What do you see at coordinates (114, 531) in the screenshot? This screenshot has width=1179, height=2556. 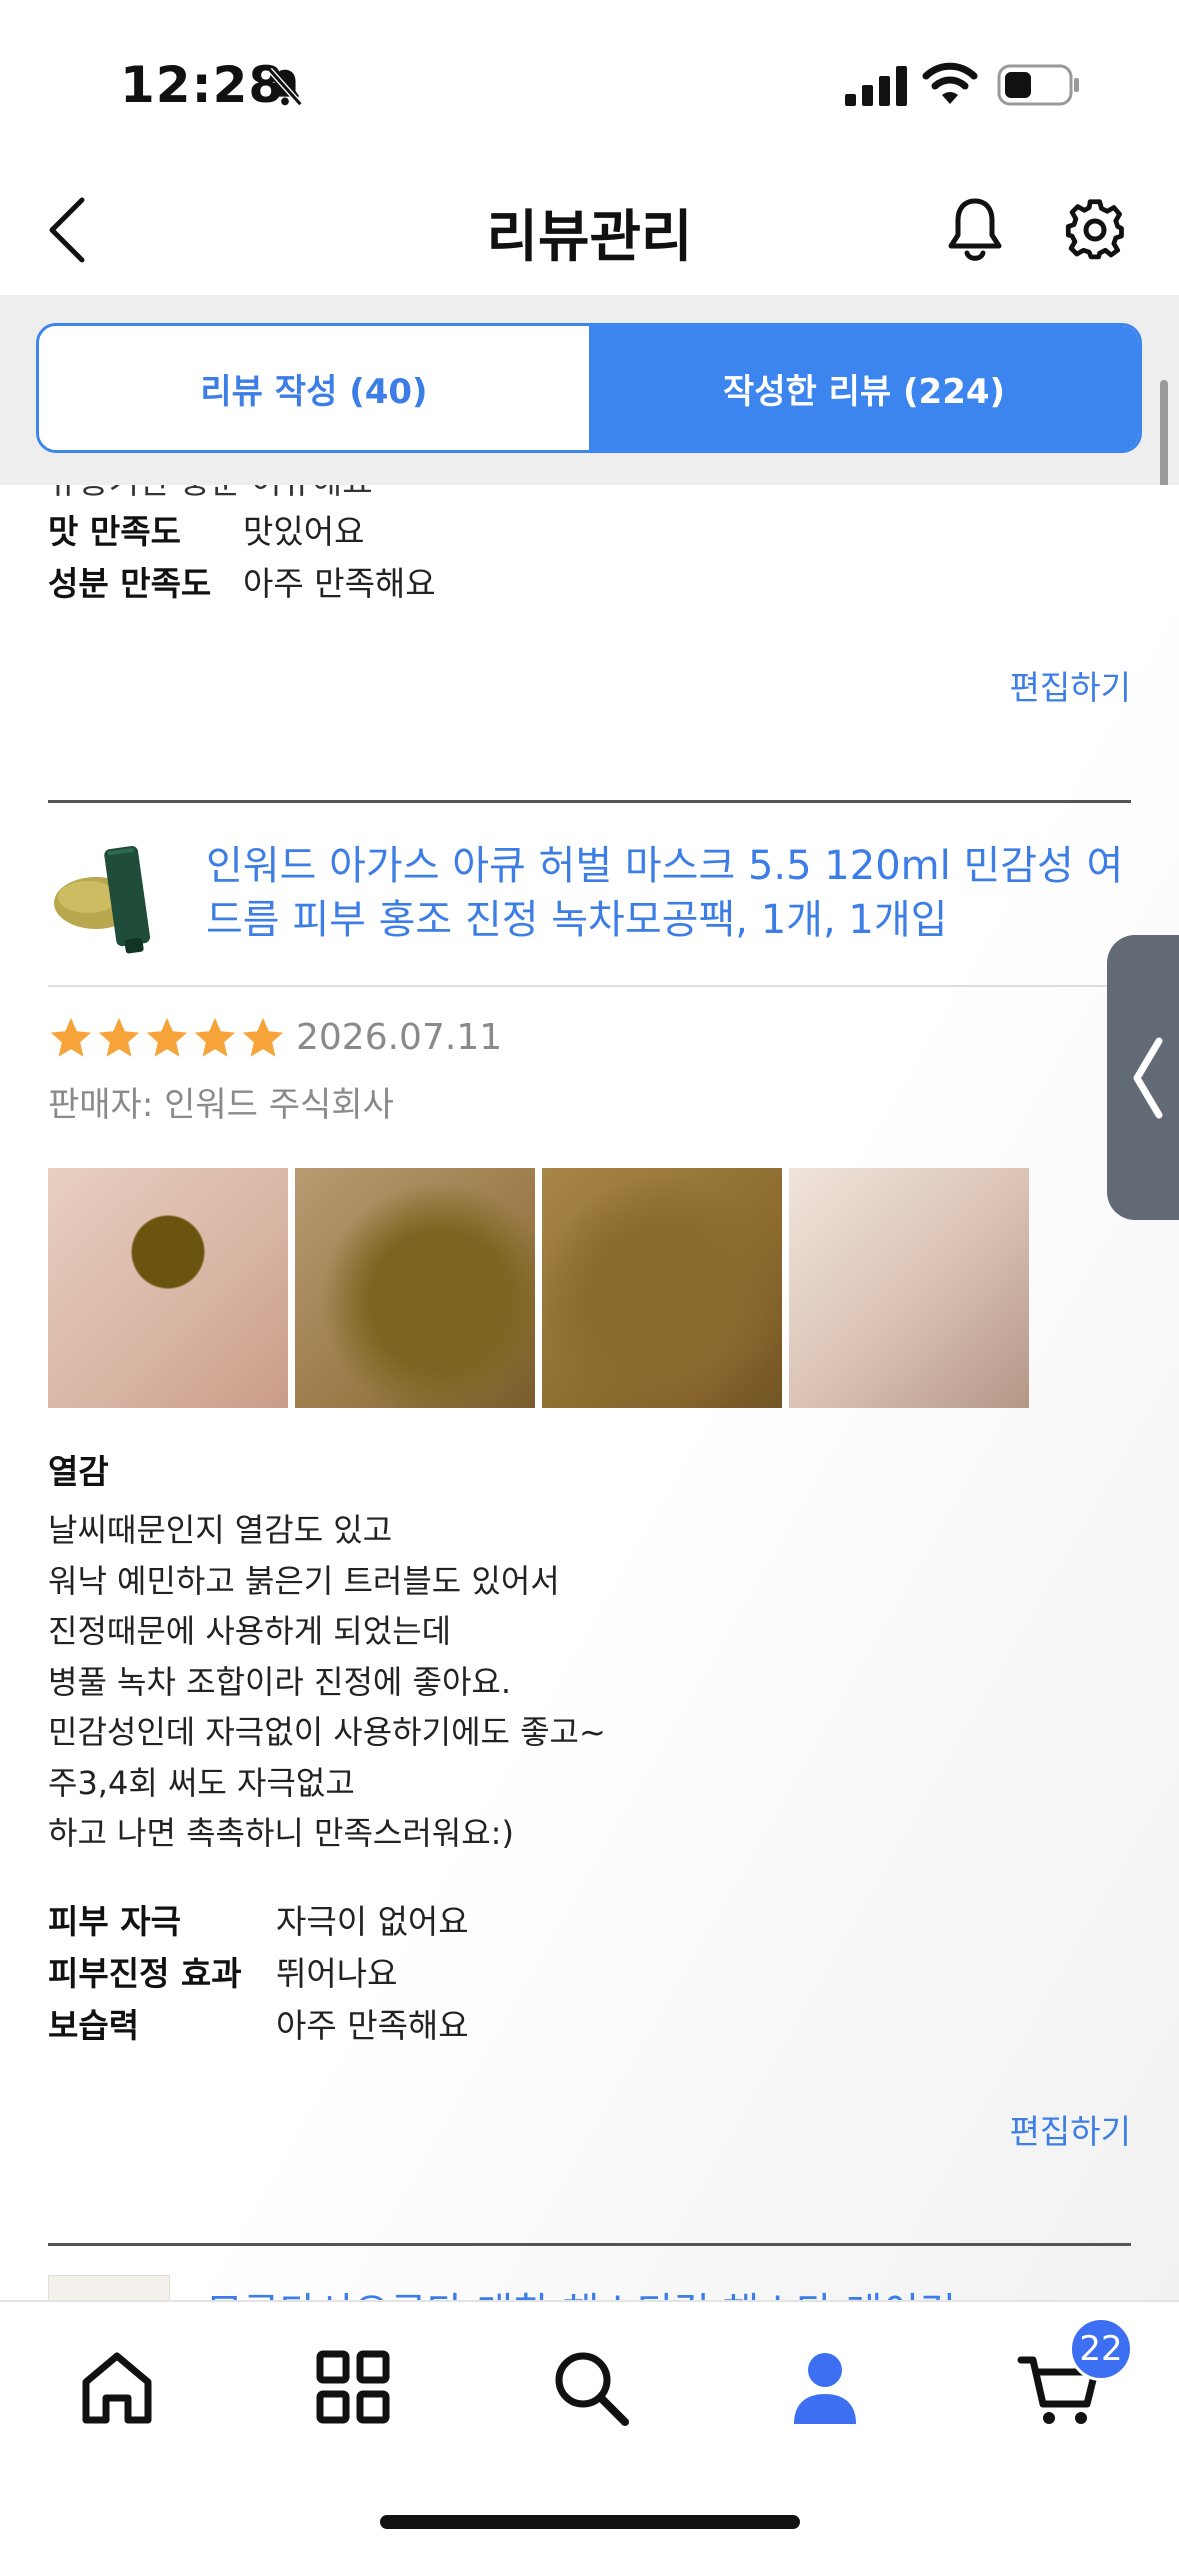 I see `attribute-key: 맛 만족도` at bounding box center [114, 531].